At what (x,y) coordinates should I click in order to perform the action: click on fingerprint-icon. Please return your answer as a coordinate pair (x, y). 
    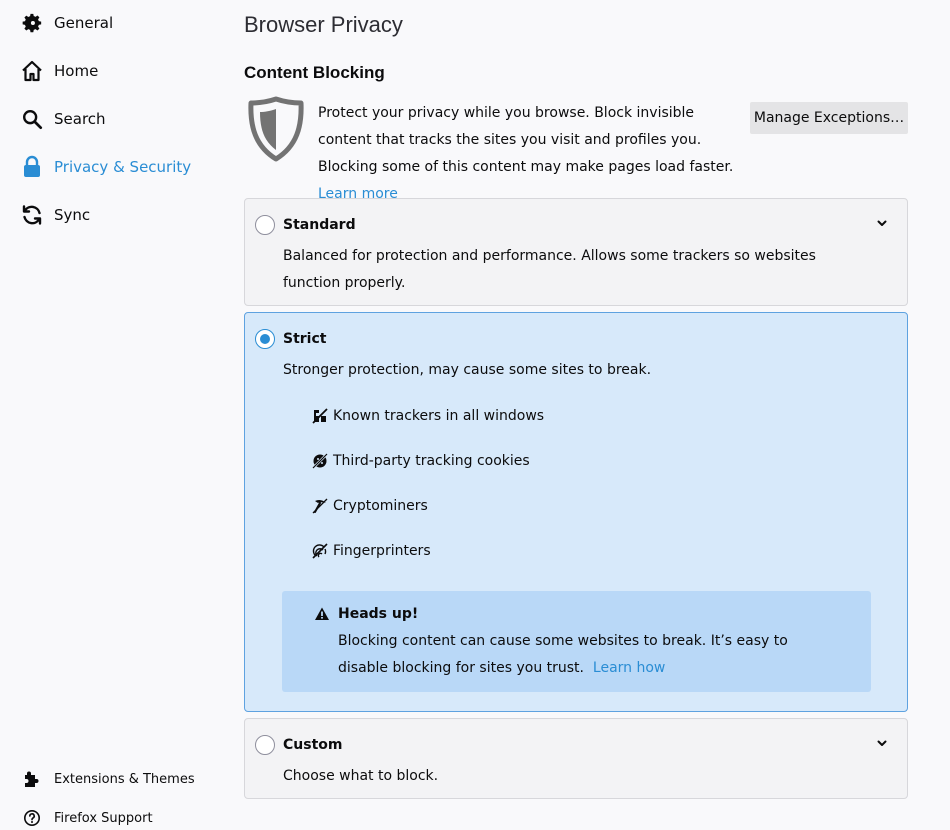
    Looking at the image, I should click on (320, 551).